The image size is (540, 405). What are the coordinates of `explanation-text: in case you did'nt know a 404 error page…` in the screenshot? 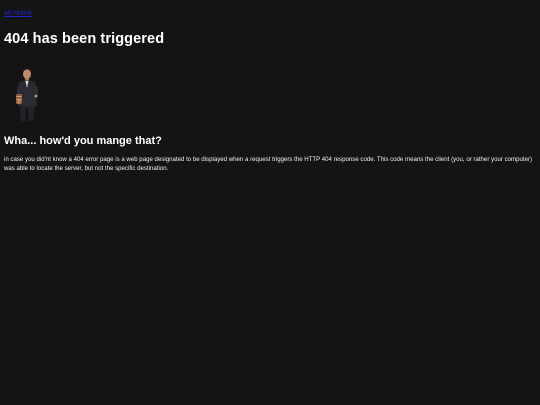 It's located at (268, 164).